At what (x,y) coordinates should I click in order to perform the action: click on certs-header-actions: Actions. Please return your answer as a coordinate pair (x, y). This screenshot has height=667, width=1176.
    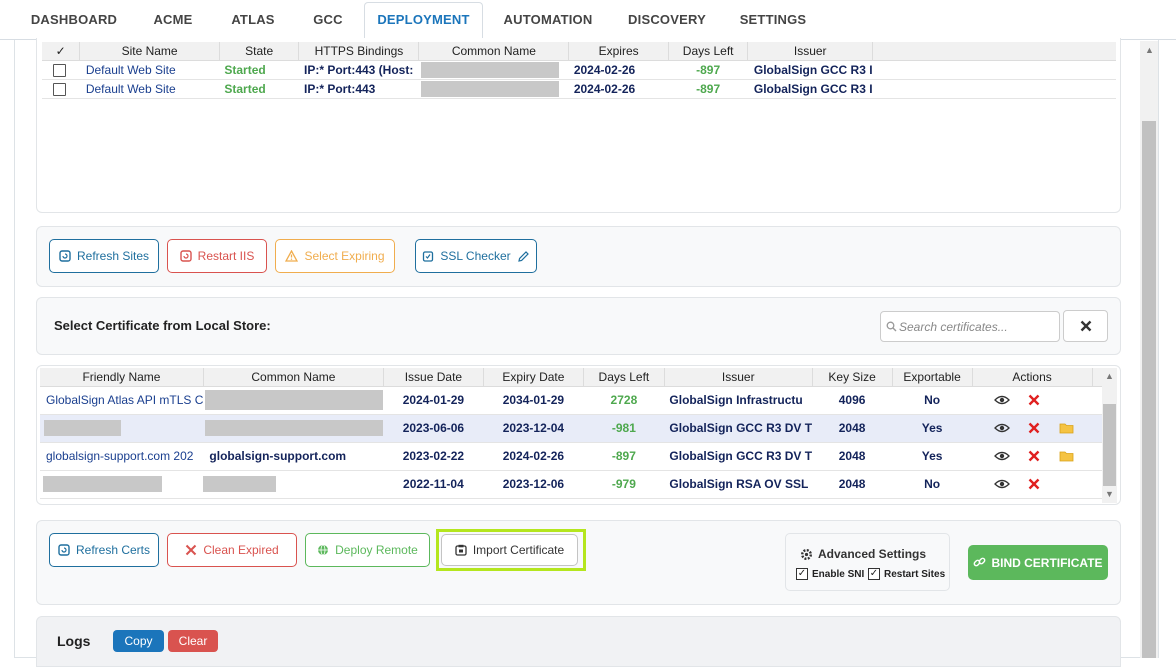
    Looking at the image, I should click on (1032, 377).